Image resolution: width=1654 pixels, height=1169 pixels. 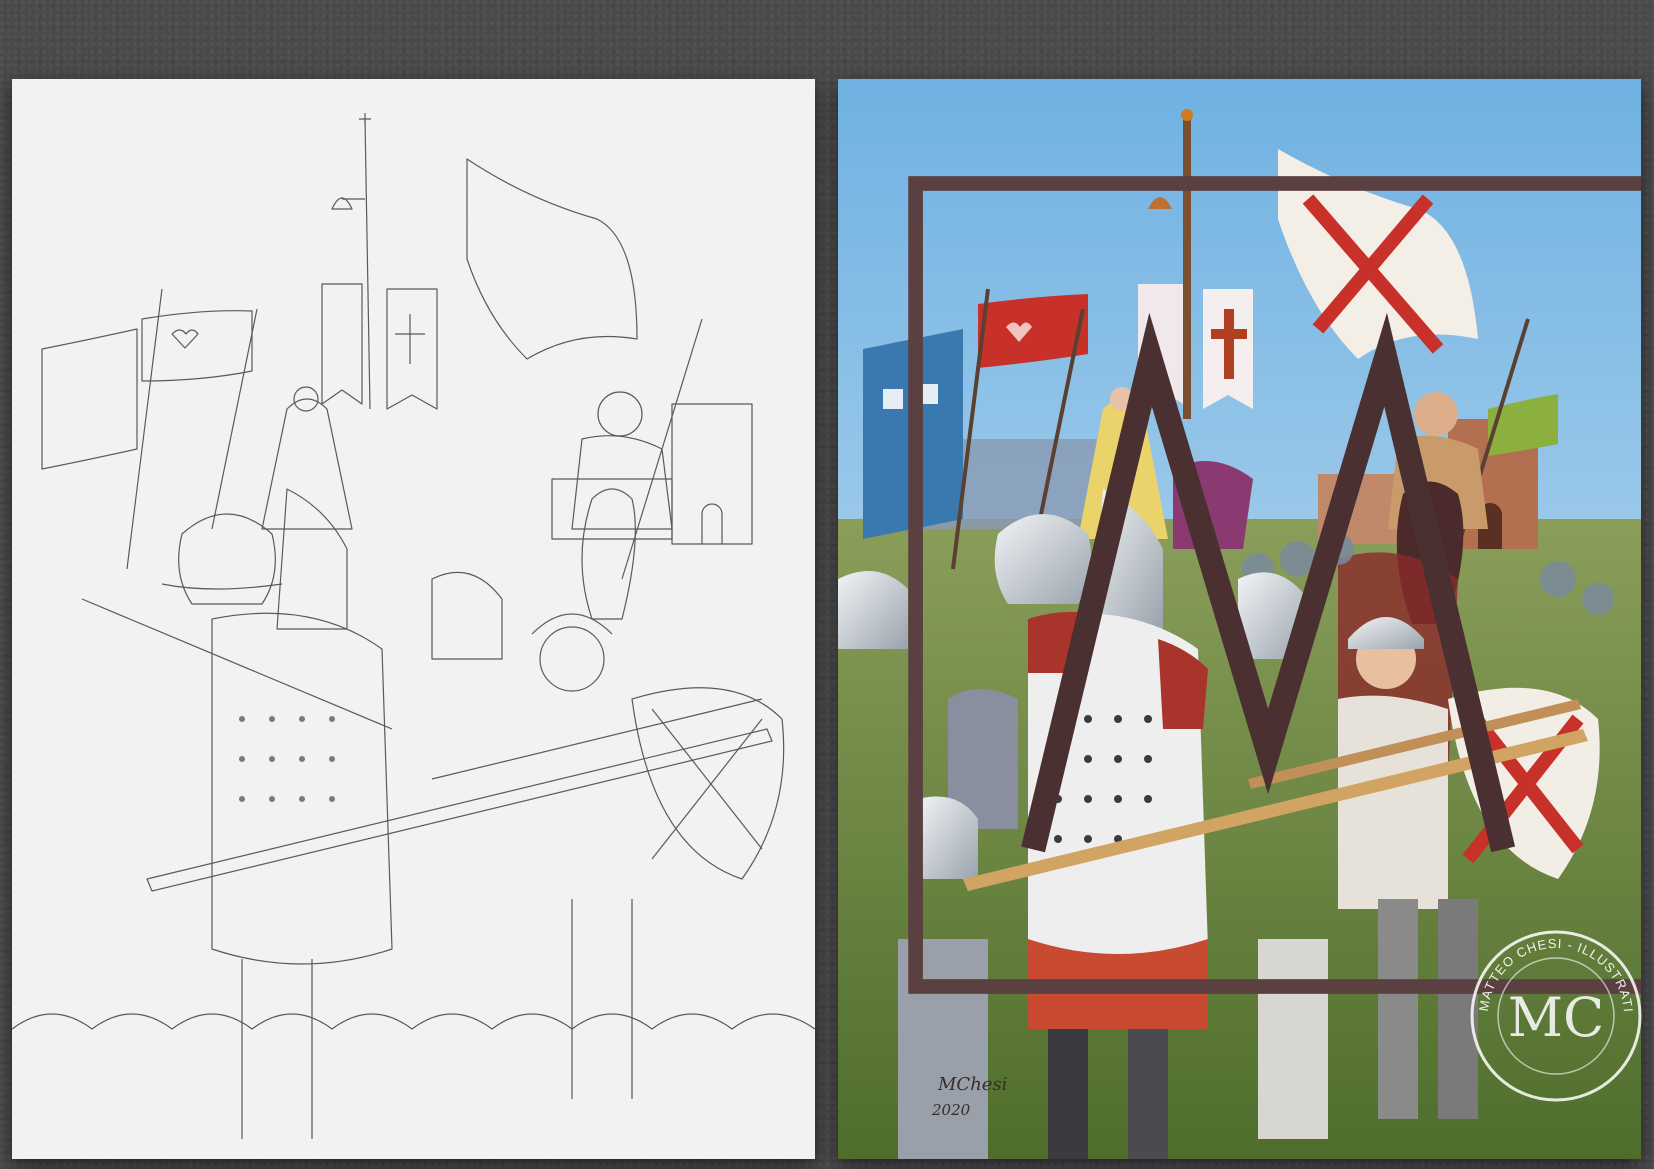 I want to click on artist-signature-name: MChesi, so click(x=973, y=1084).